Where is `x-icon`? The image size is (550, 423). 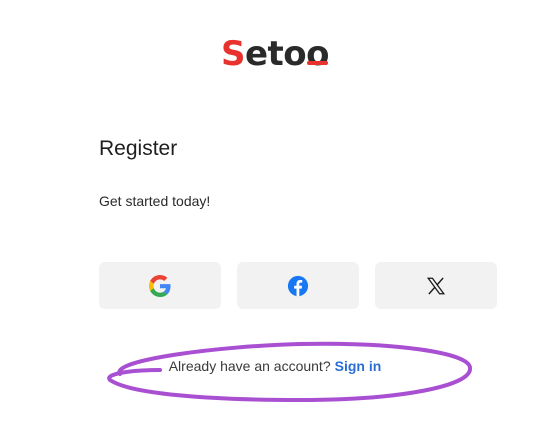
x-icon is located at coordinates (436, 285).